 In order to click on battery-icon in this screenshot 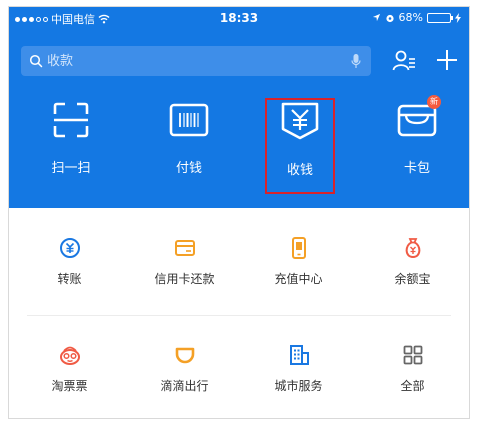, I will do `click(440, 17)`.